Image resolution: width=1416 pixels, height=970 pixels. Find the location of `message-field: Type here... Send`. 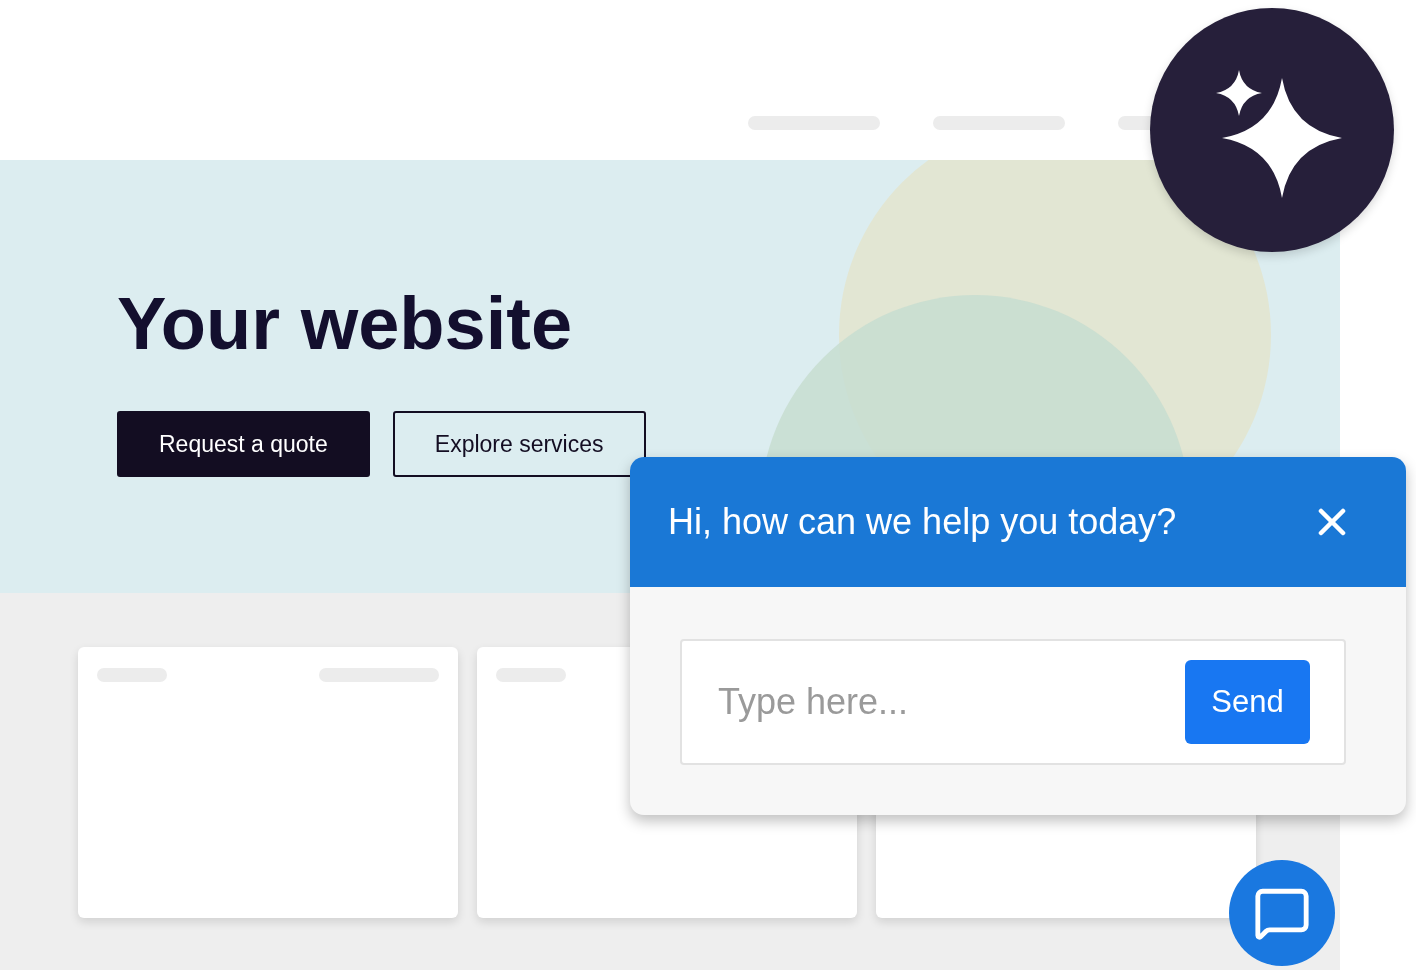

message-field: Type here... Send is located at coordinates (1013, 702).